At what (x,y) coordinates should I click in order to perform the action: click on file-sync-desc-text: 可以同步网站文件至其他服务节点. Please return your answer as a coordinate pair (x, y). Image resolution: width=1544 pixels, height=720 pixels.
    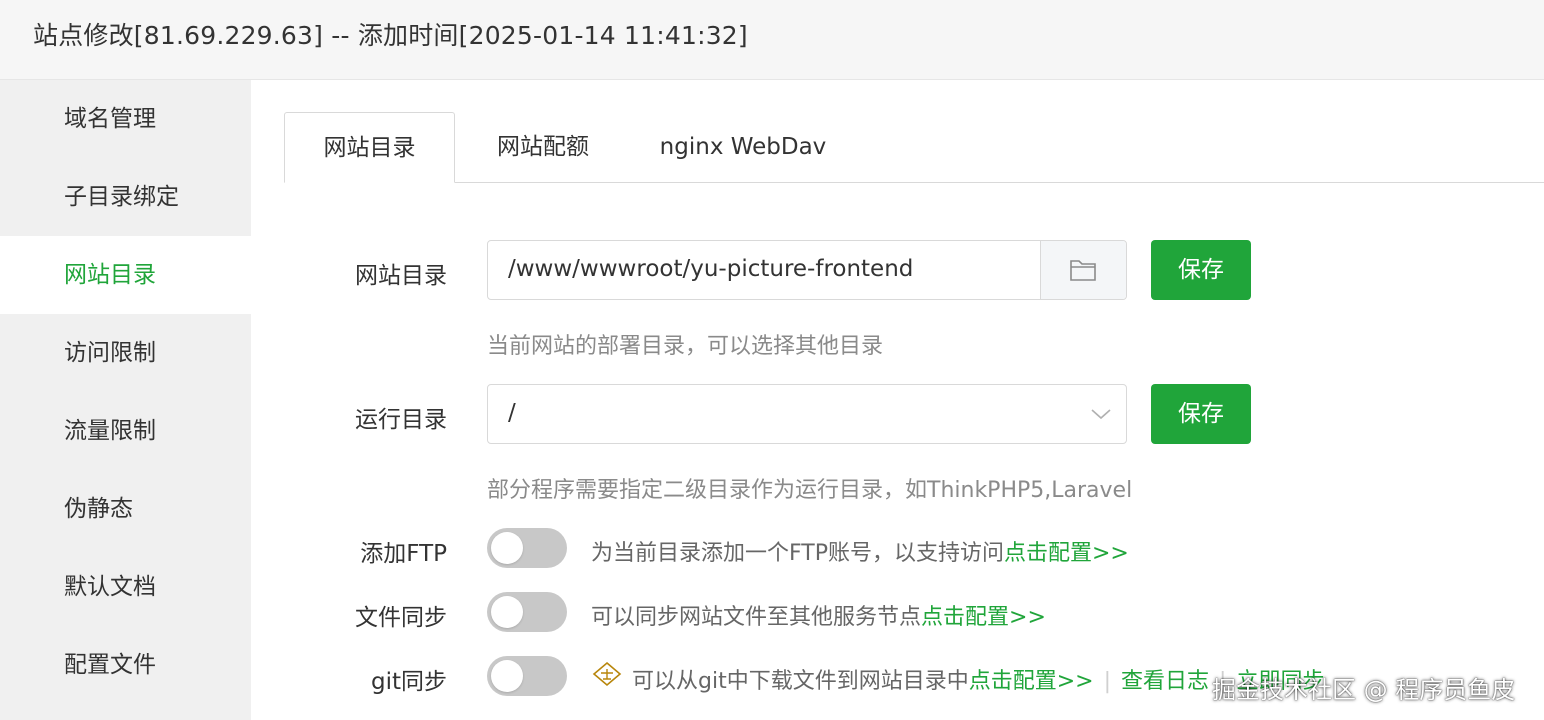
    Looking at the image, I should click on (756, 617).